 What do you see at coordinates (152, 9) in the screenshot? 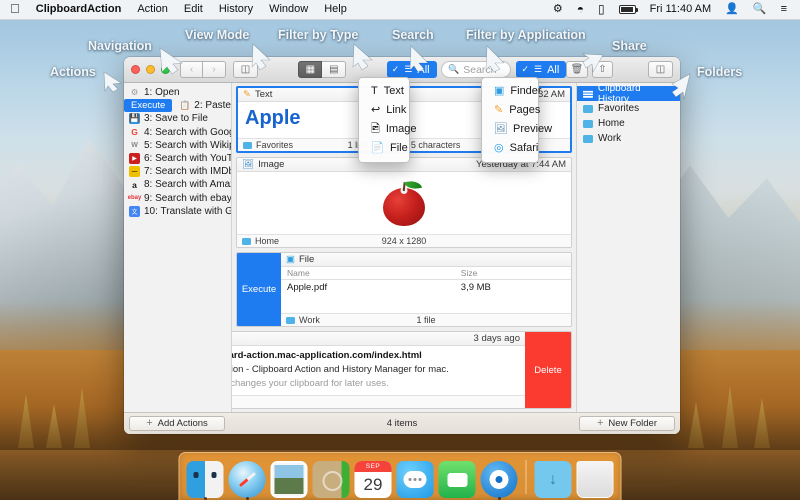
I see `menu-item-action: Action` at bounding box center [152, 9].